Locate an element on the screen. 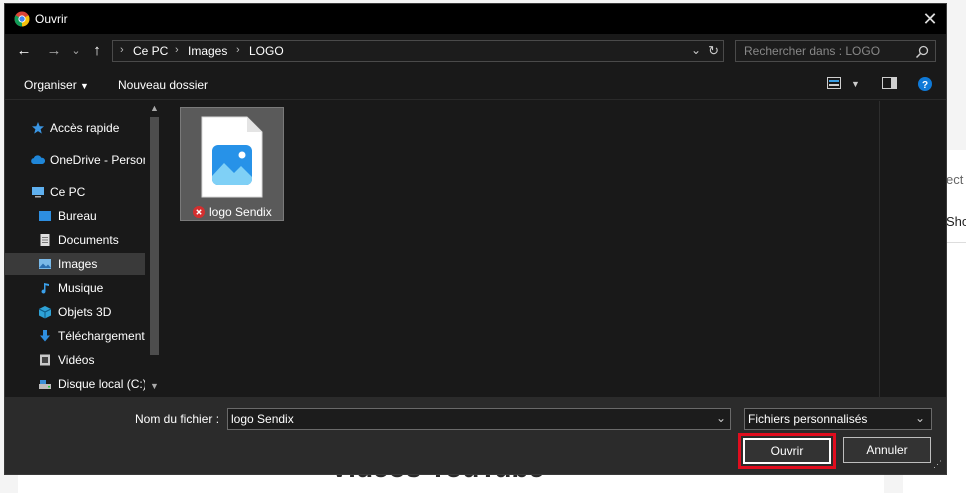  cancel-button: Annuler is located at coordinates (887, 450).